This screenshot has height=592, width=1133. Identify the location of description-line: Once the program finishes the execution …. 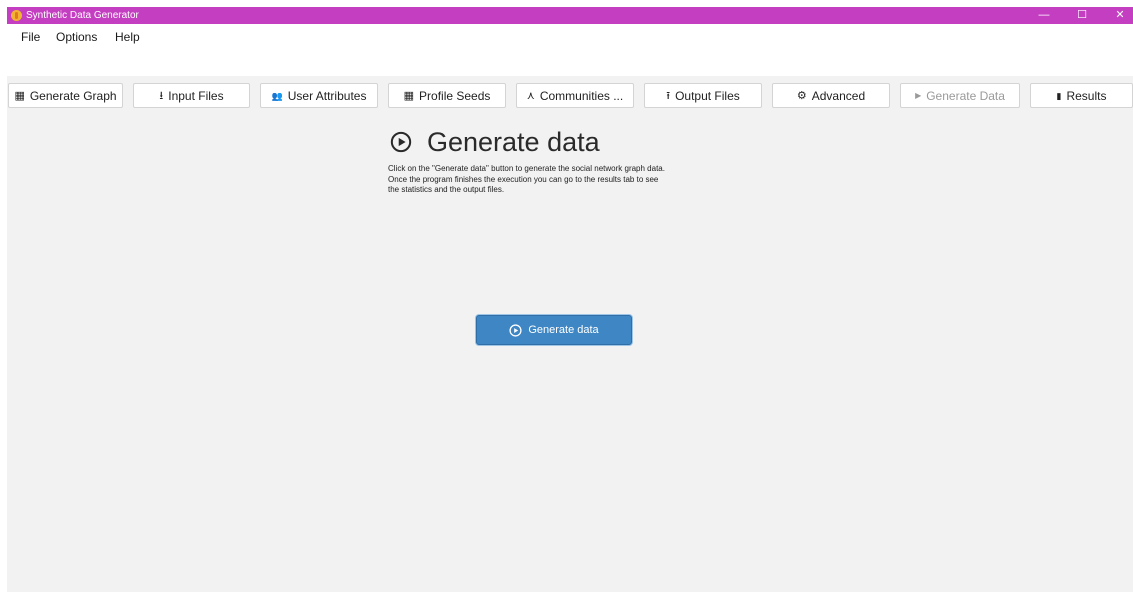
(523, 179).